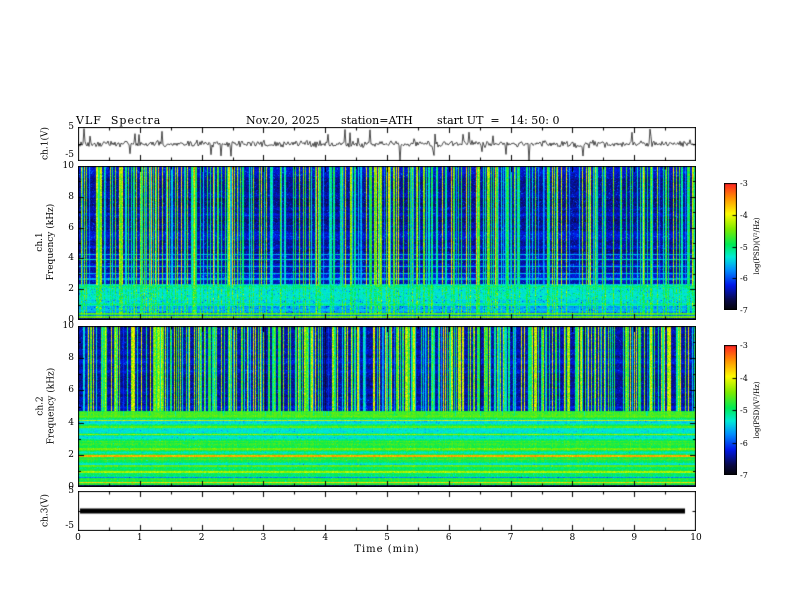  What do you see at coordinates (40, 242) in the screenshot?
I see `ch1-spec-ylabel-channel: ch.1` at bounding box center [40, 242].